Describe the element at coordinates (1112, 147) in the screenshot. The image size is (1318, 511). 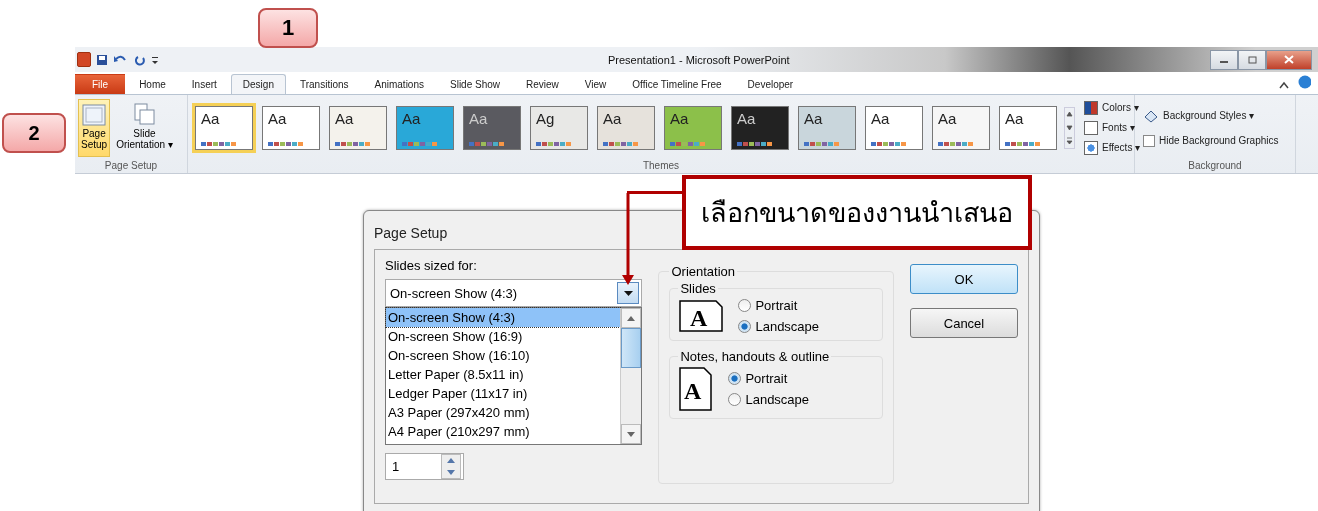
I see `theme-option-button: Effects ▾` at that location.